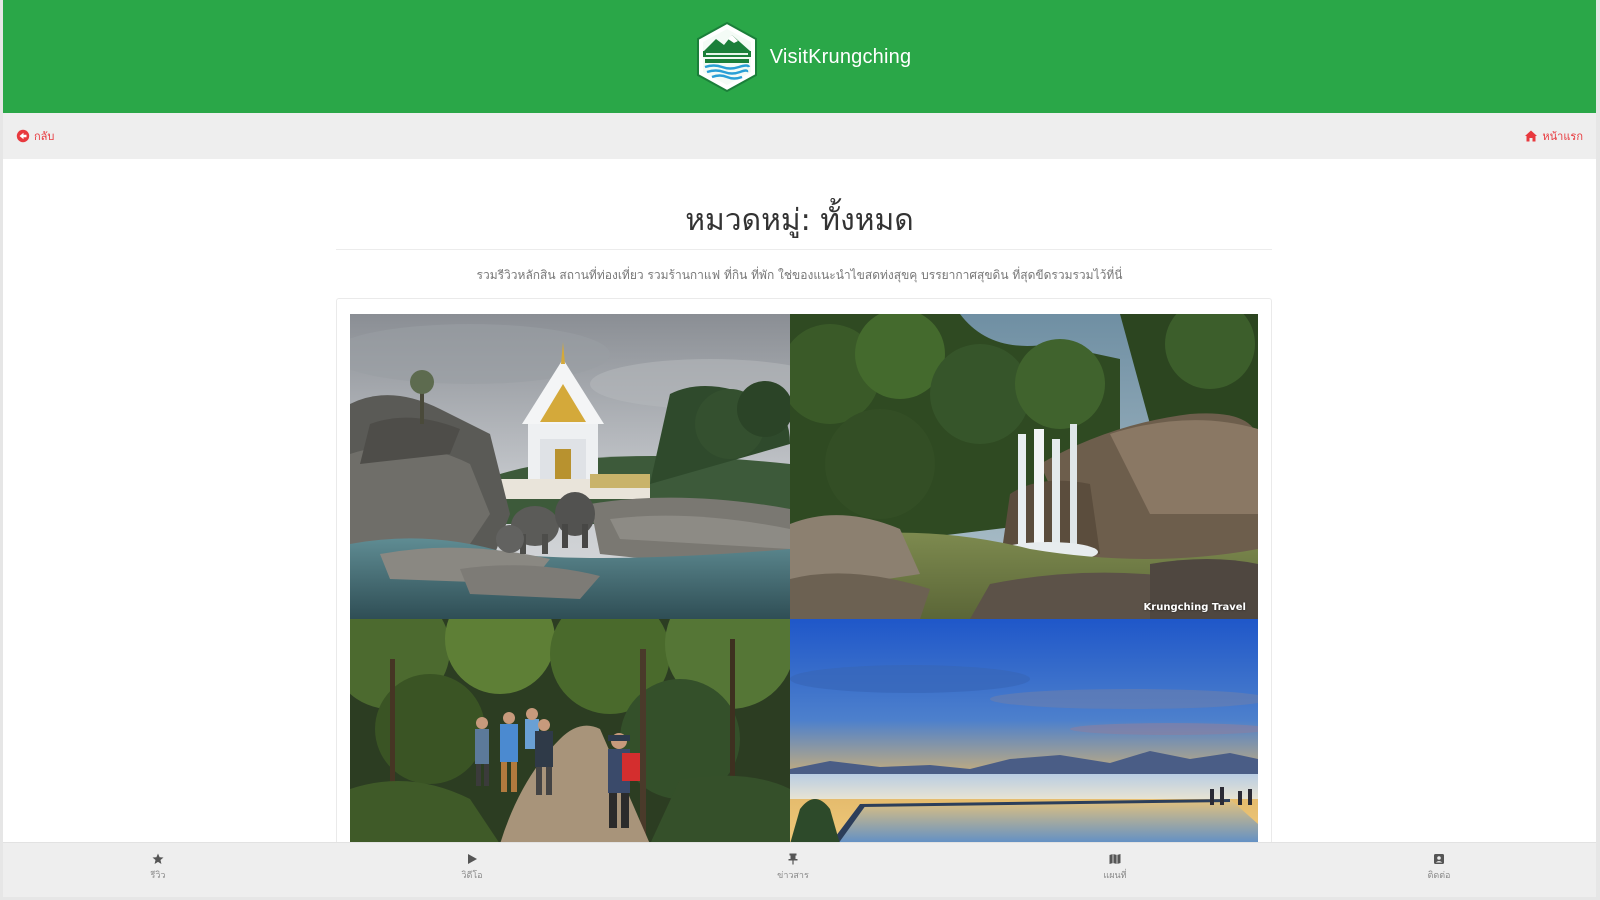 The height and width of the screenshot is (900, 1600). I want to click on tab-news-label: ข่าวสาร, so click(793, 876).